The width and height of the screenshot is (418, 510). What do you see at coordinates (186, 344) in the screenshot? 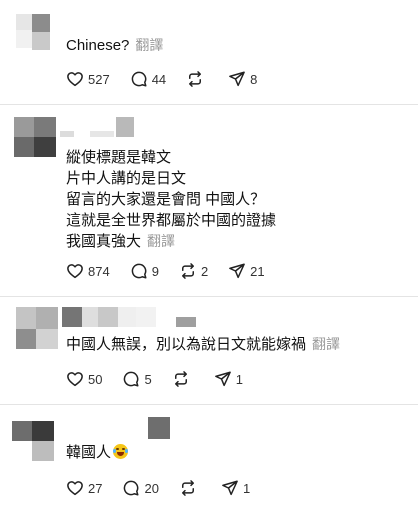
I see `comment-line: 中國人無誤，別以為說日文就能嫁禍` at bounding box center [186, 344].